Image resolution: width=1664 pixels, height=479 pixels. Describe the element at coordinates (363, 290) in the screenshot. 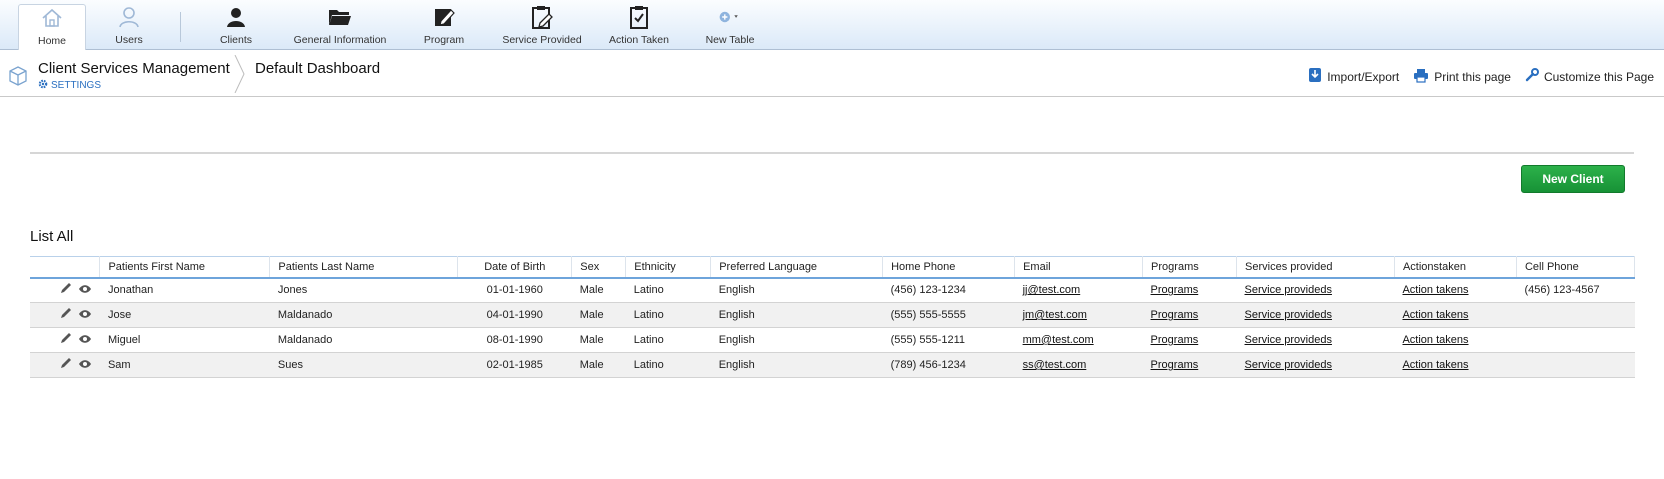

I see `cell-last-name: Jones` at that location.